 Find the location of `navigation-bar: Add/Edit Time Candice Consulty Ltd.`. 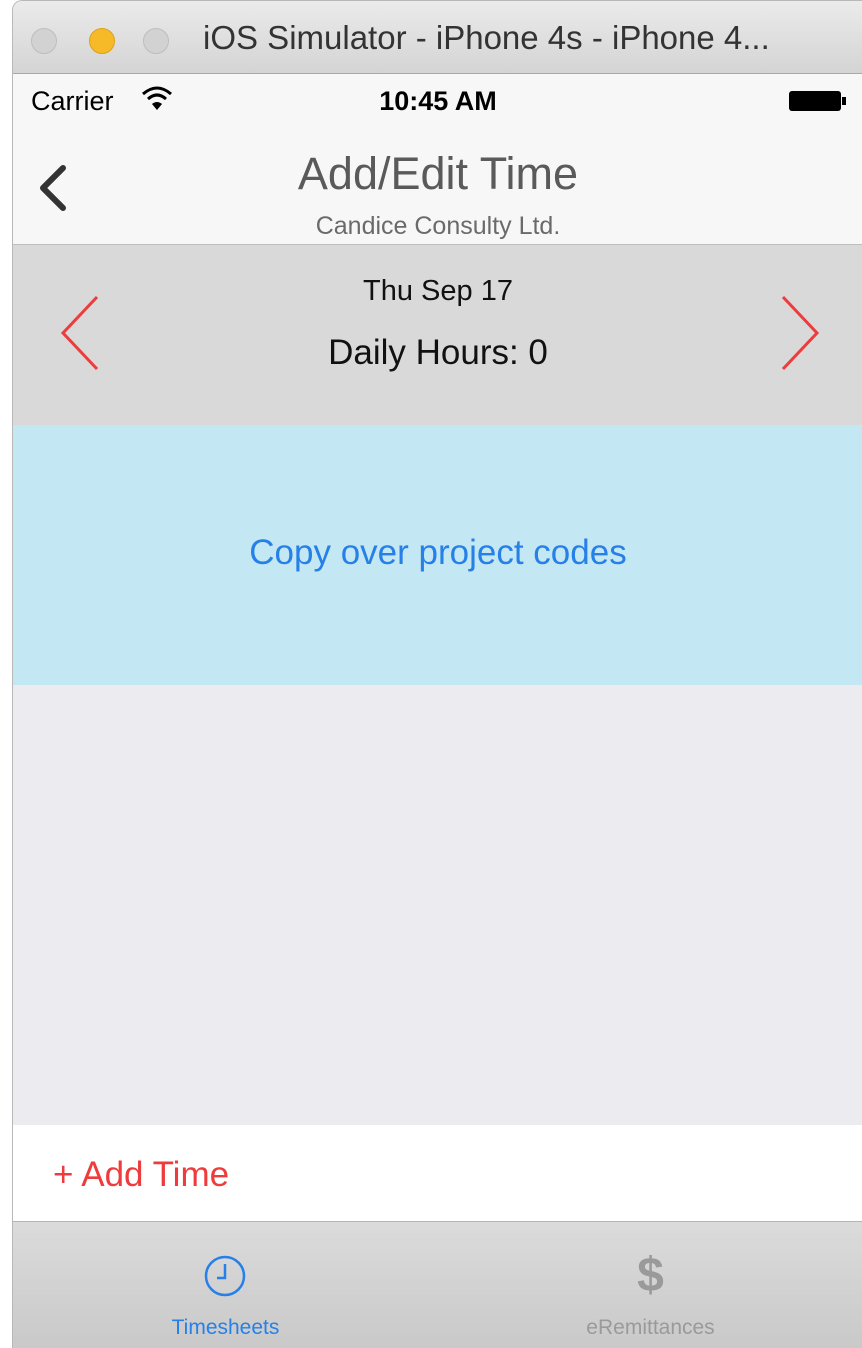

navigation-bar: Add/Edit Time Candice Consulty Ltd. is located at coordinates (437, 186).